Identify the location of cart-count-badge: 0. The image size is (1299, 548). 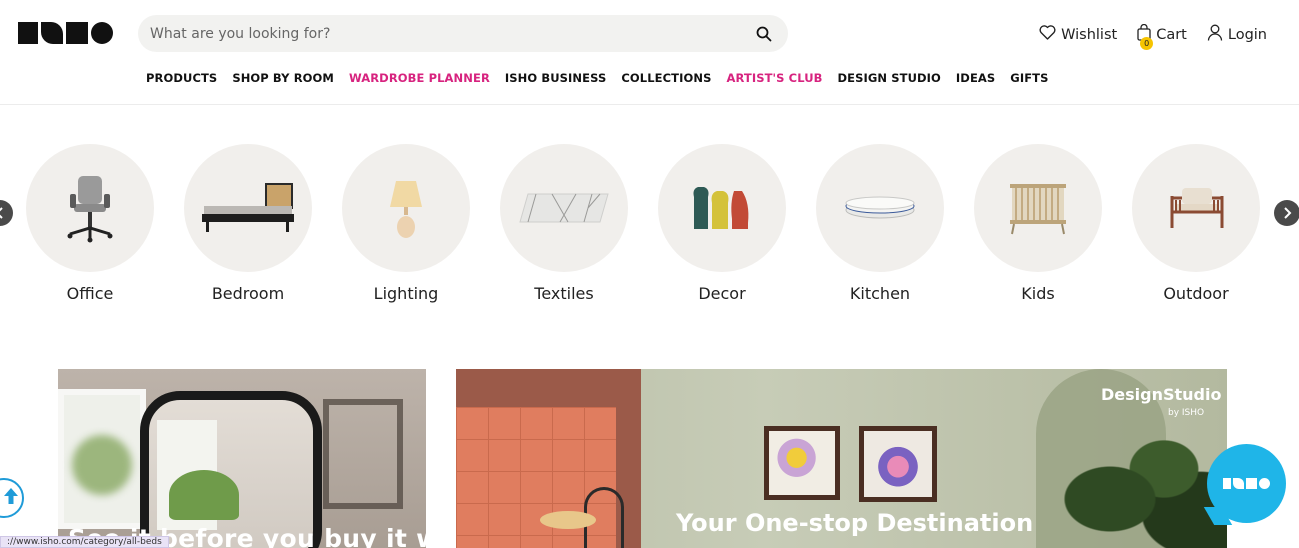
(1147, 43).